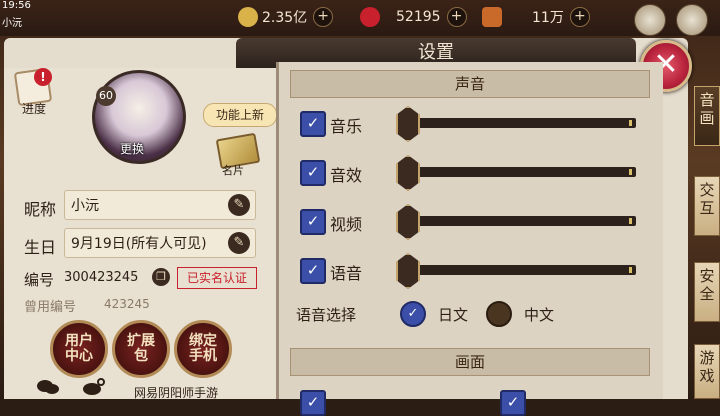 This screenshot has height=416, width=720. Describe the element at coordinates (548, 18) in the screenshot. I see `stamina-value: 11万` at that location.